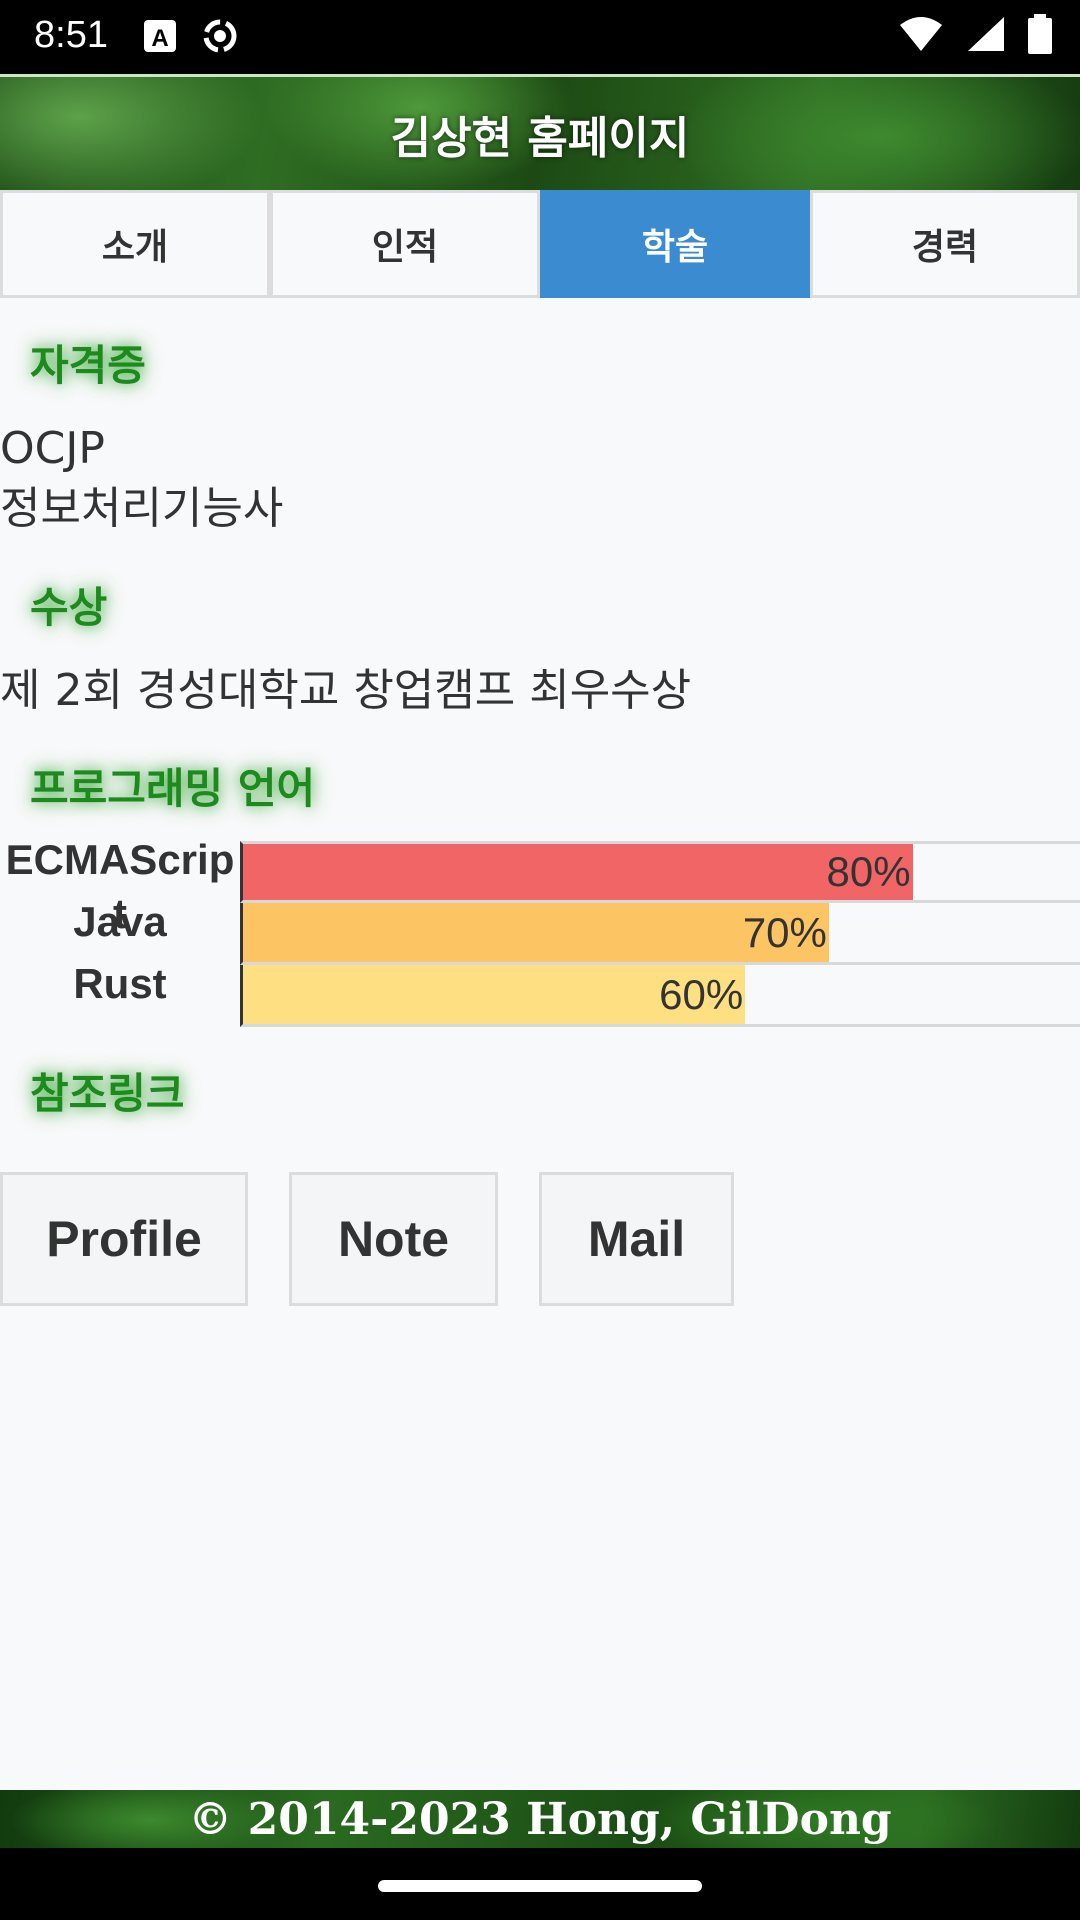  I want to click on award-item: 제 2회 경성대학교 창업캠프 최우수상, so click(346, 690).